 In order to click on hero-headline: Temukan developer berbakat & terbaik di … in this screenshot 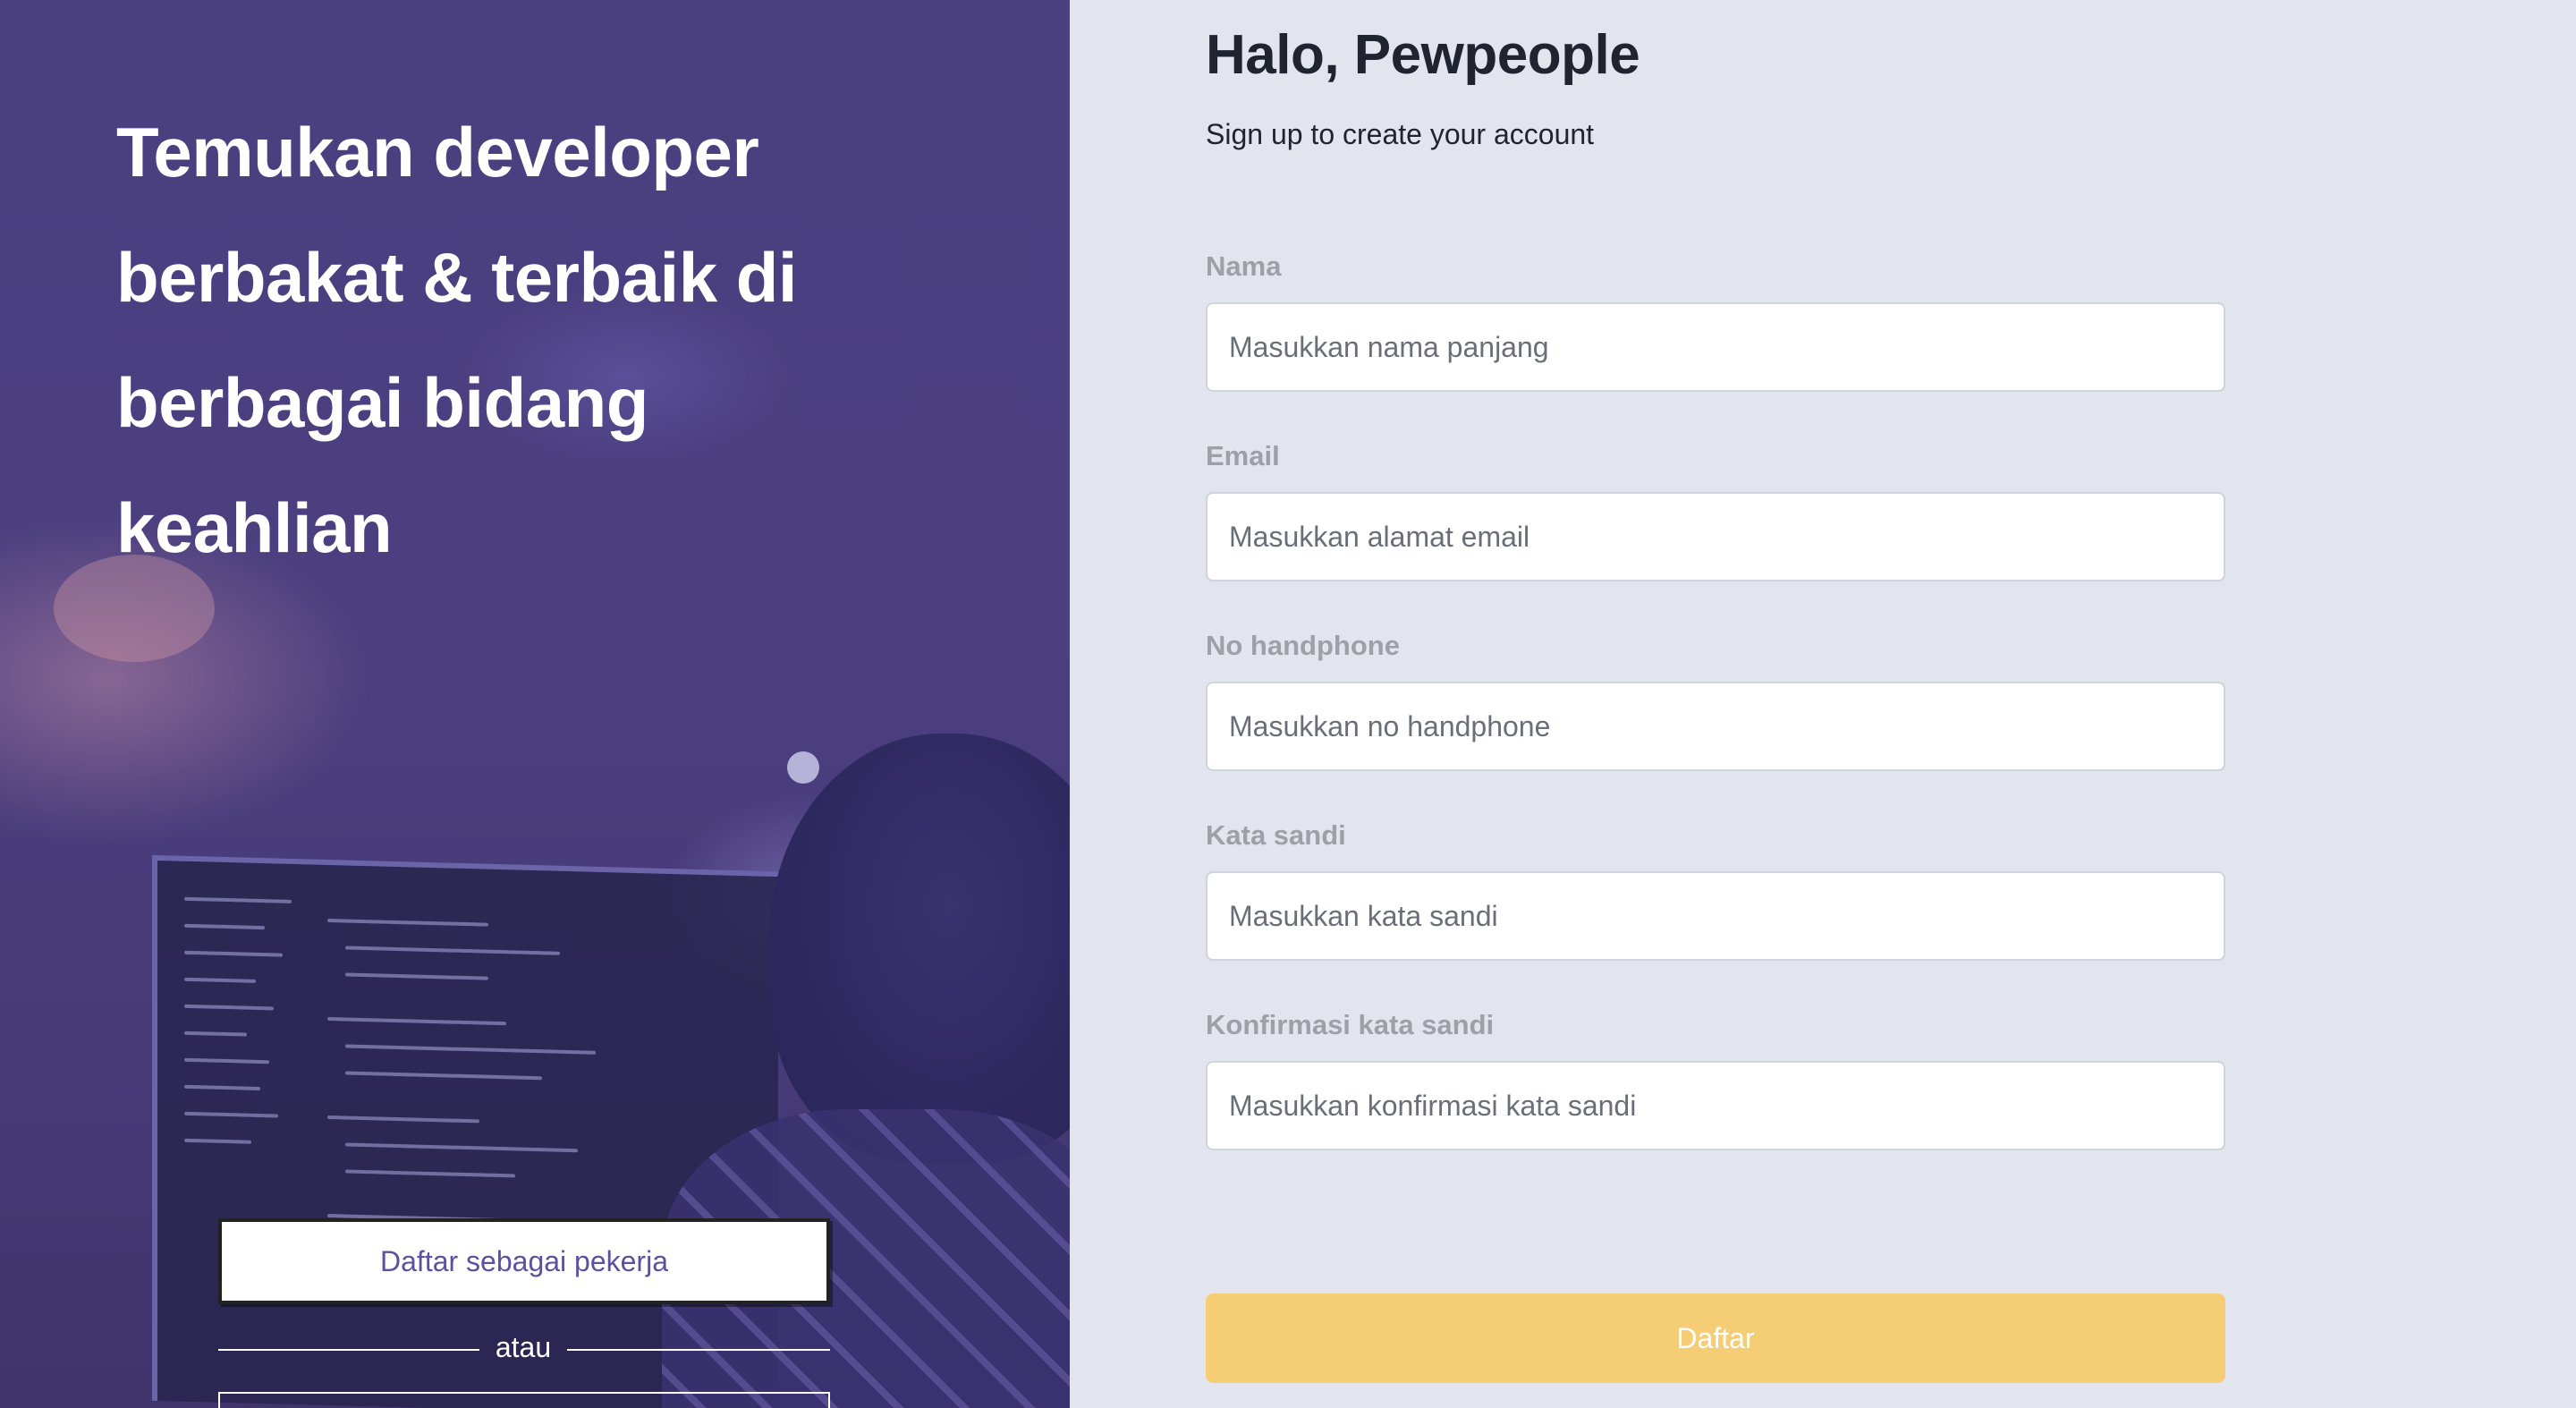, I will do `click(457, 340)`.